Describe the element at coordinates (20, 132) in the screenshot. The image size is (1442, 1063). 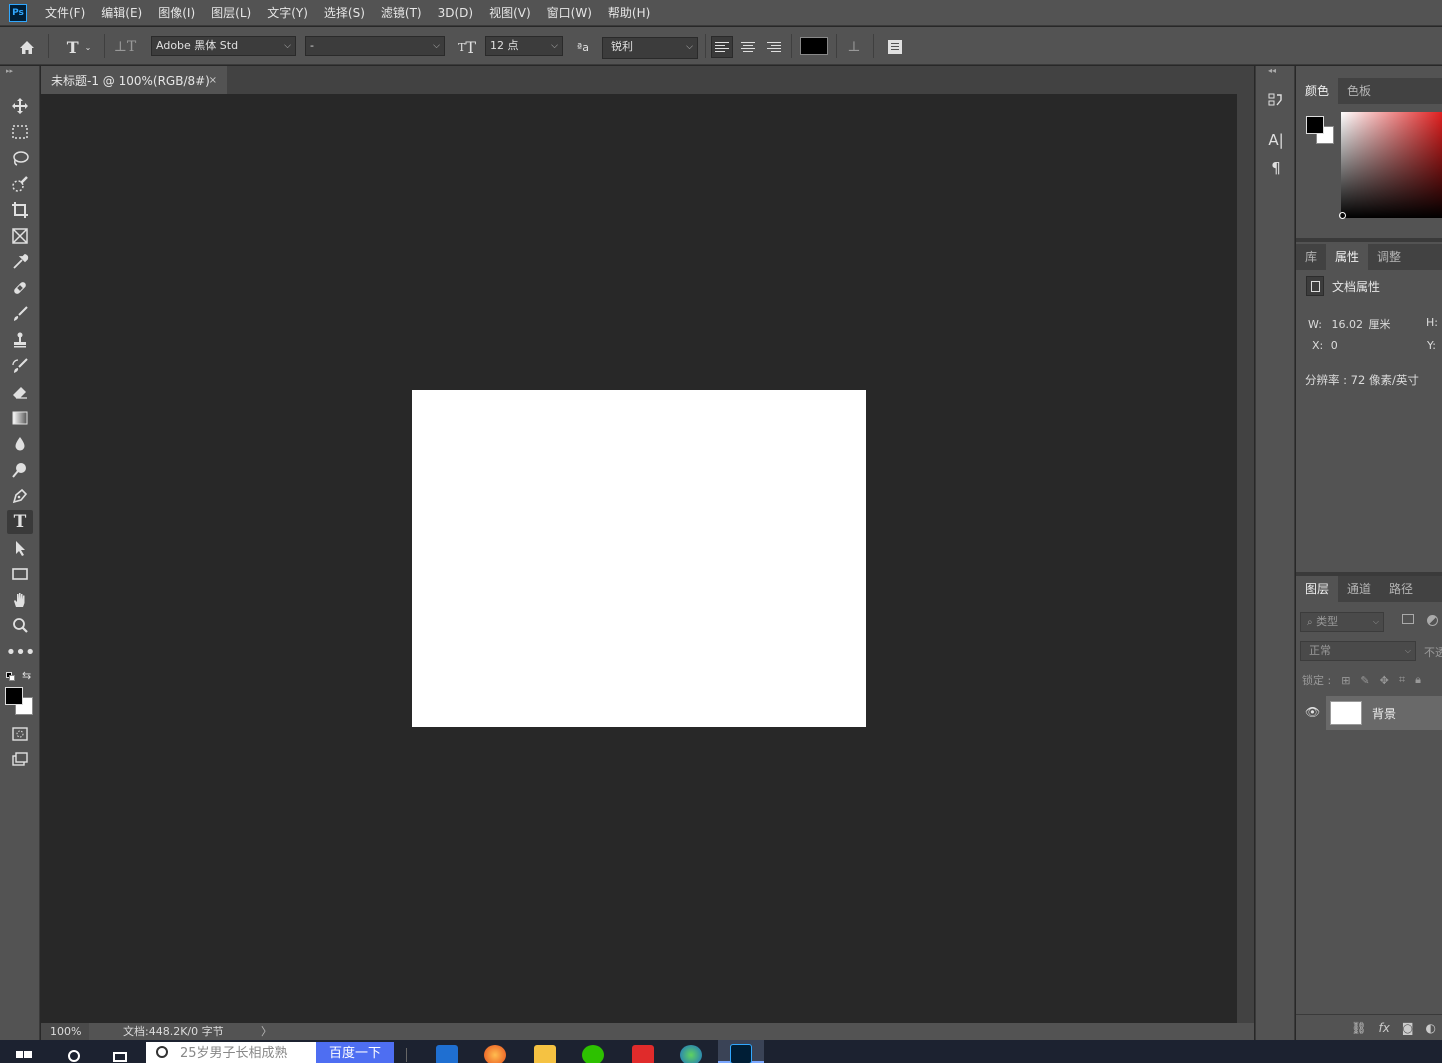
I see `marquee-tool-icon` at that location.